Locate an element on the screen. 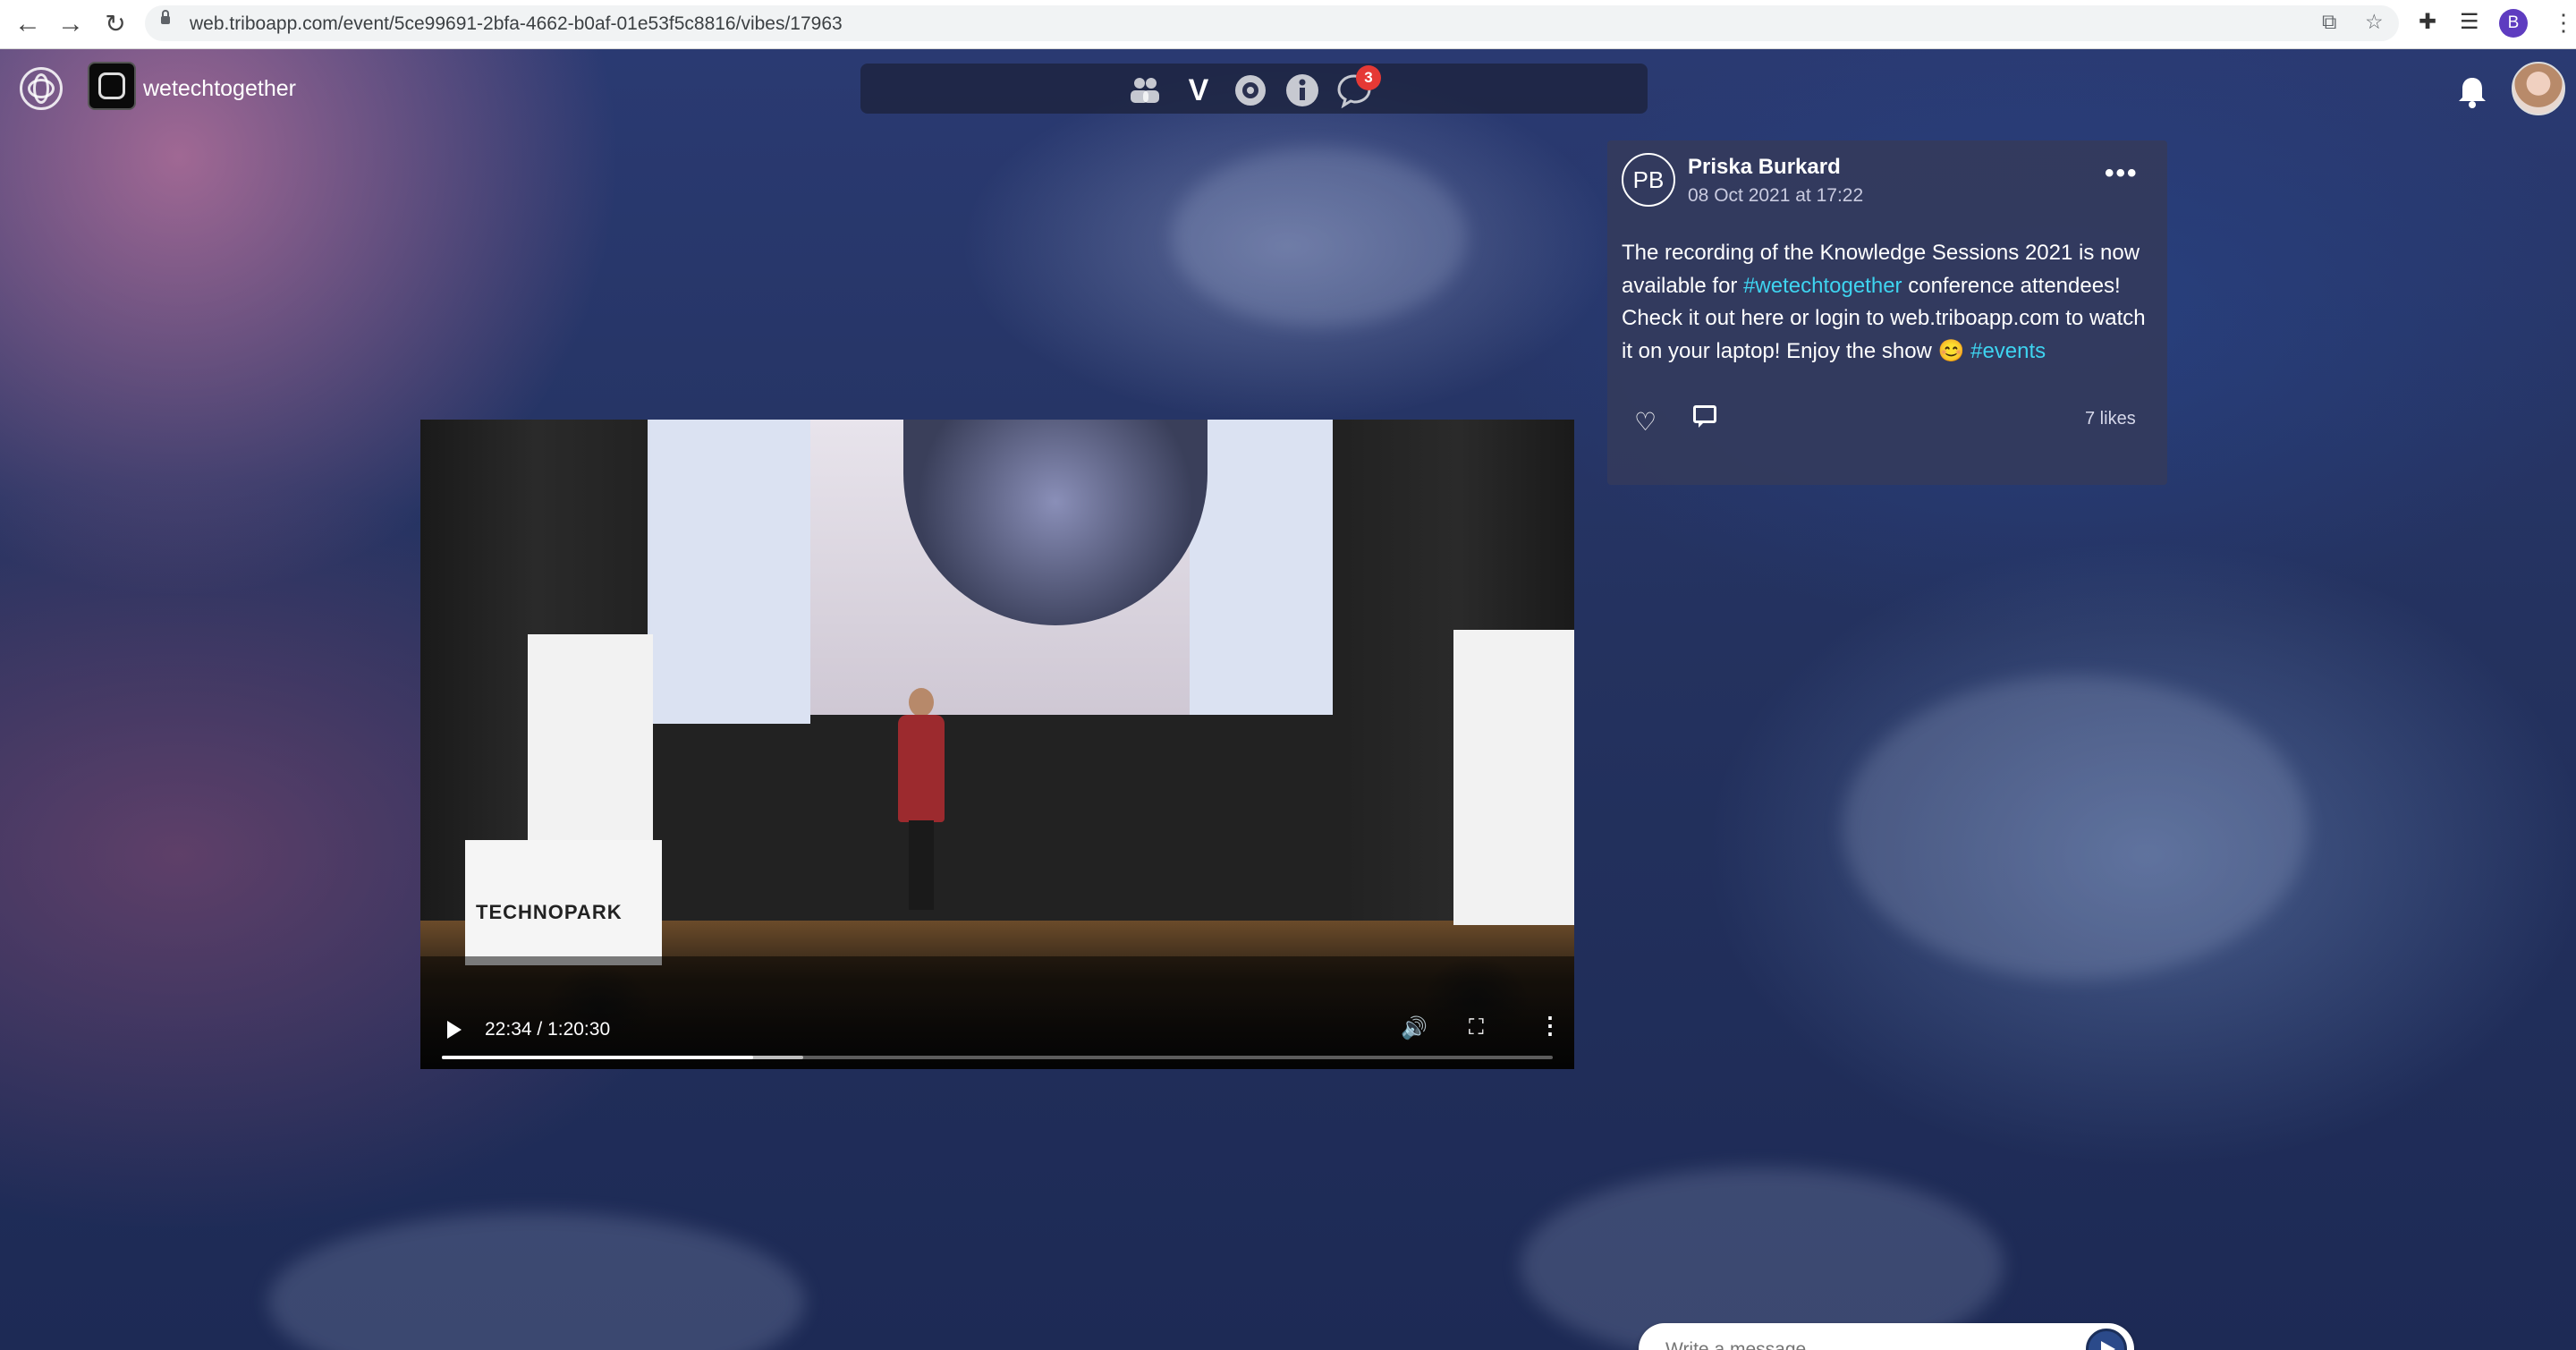 The image size is (2576, 1350). chat-badge: 3 is located at coordinates (1368, 77).